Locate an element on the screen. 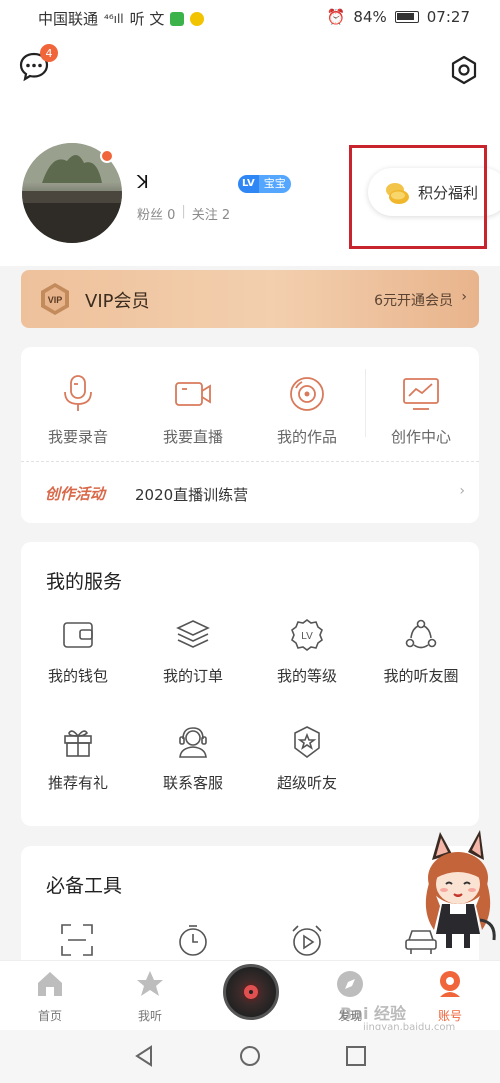 This screenshot has height=1083, width=500. timer-button is located at coordinates (193, 942).